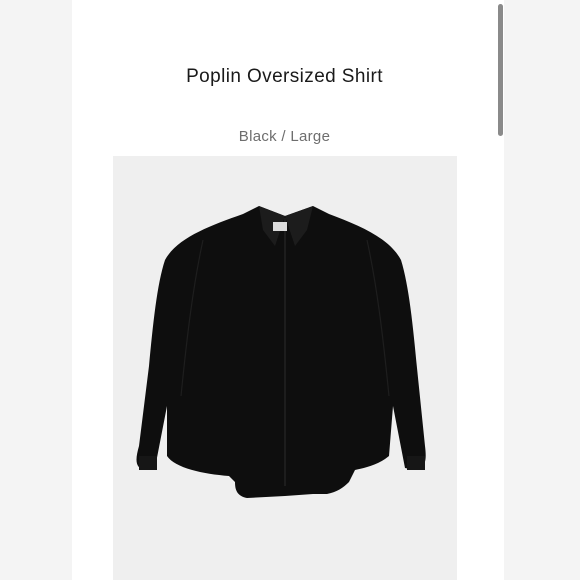  Describe the element at coordinates (500, 70) in the screenshot. I see `scrollbar-thumb` at that location.